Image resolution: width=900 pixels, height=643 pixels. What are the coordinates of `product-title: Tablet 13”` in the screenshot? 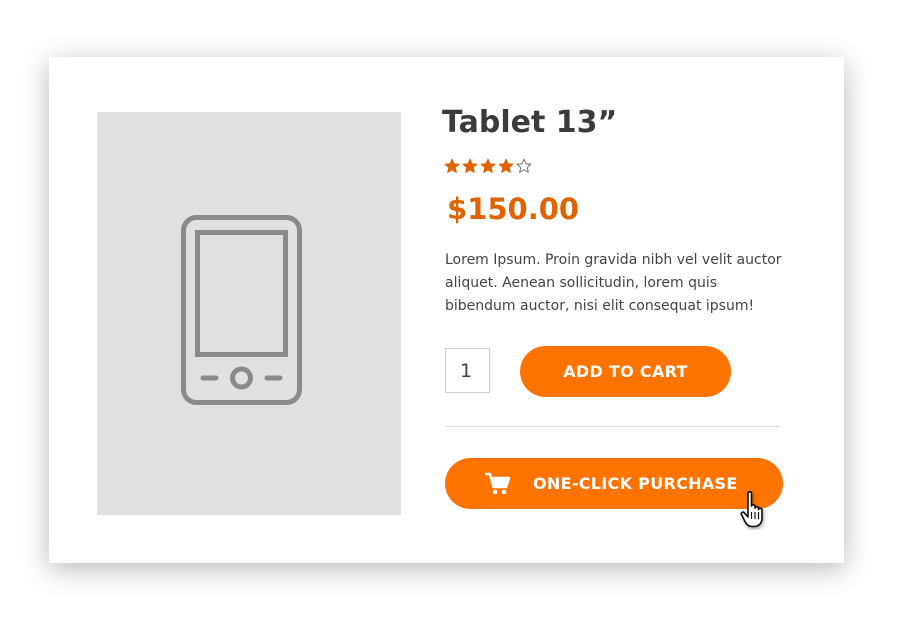 It's located at (530, 122).